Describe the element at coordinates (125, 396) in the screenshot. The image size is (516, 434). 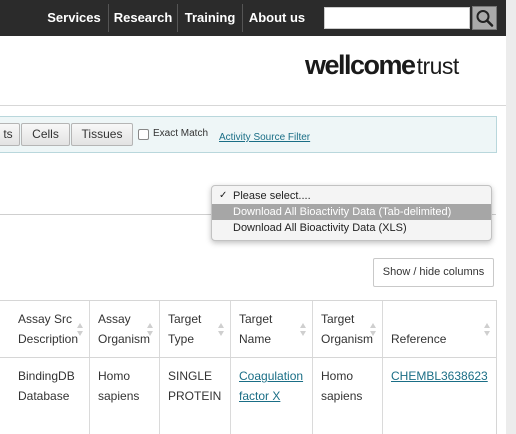
I see `table-cell-assay-organism: Homo sapiens` at that location.